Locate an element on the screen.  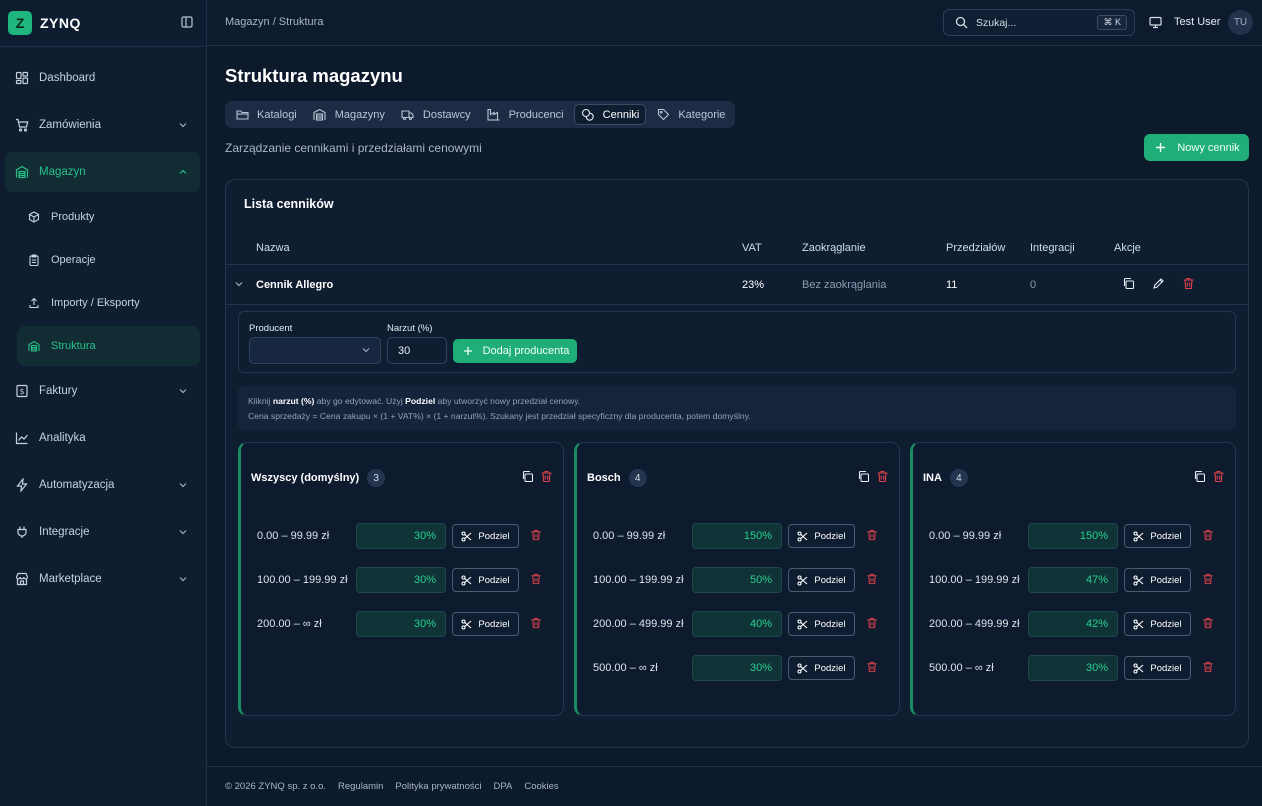
sidebar-item-analityka: Analityka is located at coordinates (102, 438).